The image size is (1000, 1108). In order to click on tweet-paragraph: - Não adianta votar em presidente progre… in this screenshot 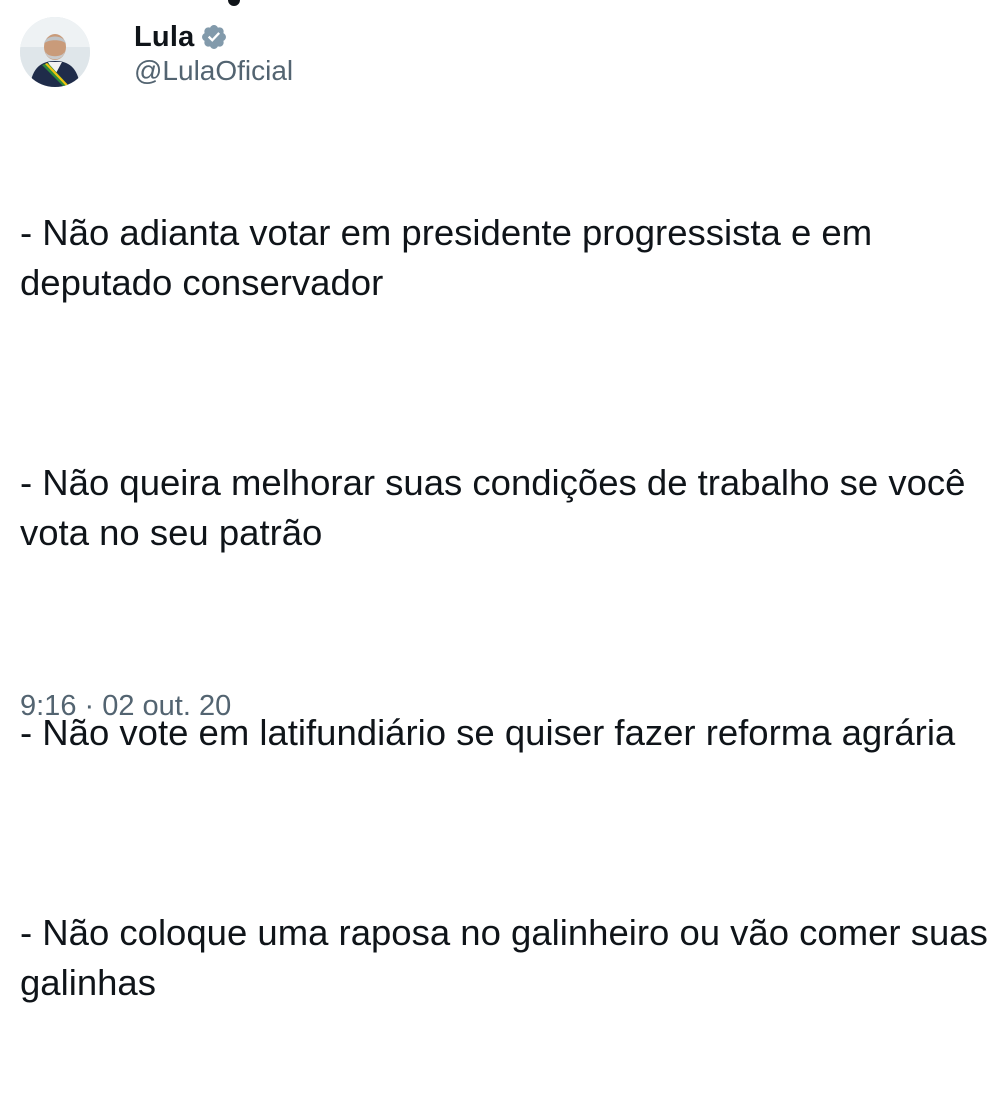, I will do `click(451, 257)`.